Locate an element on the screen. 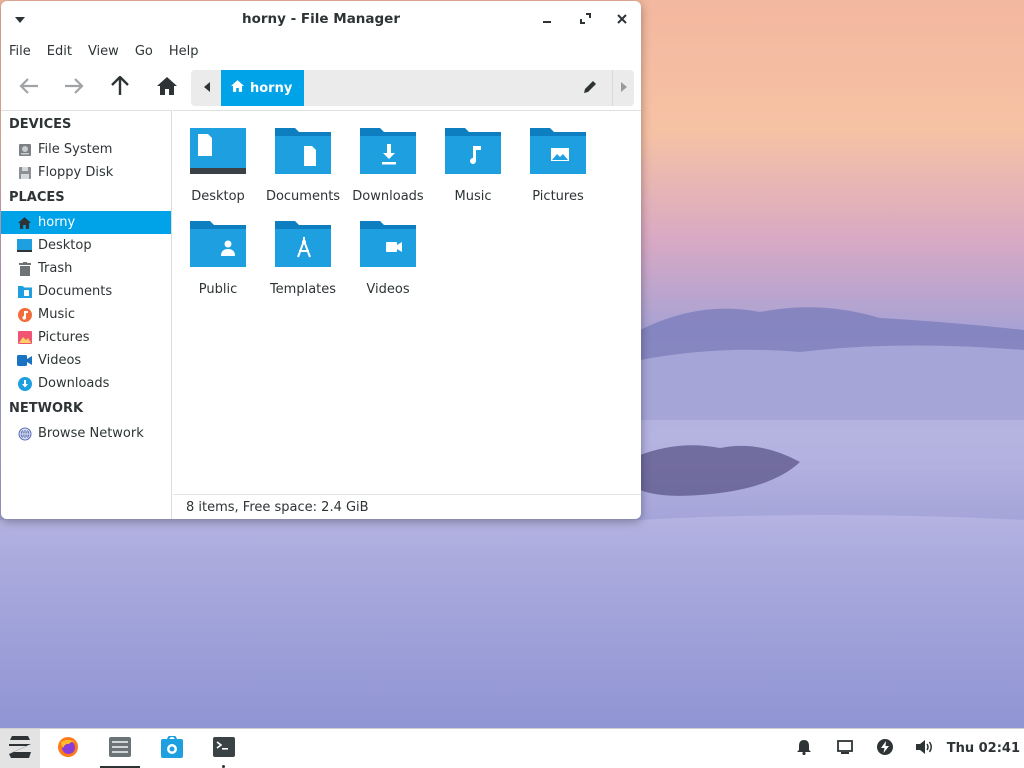 This screenshot has height=768, width=1024. path-scroll-left-button is located at coordinates (207, 88).